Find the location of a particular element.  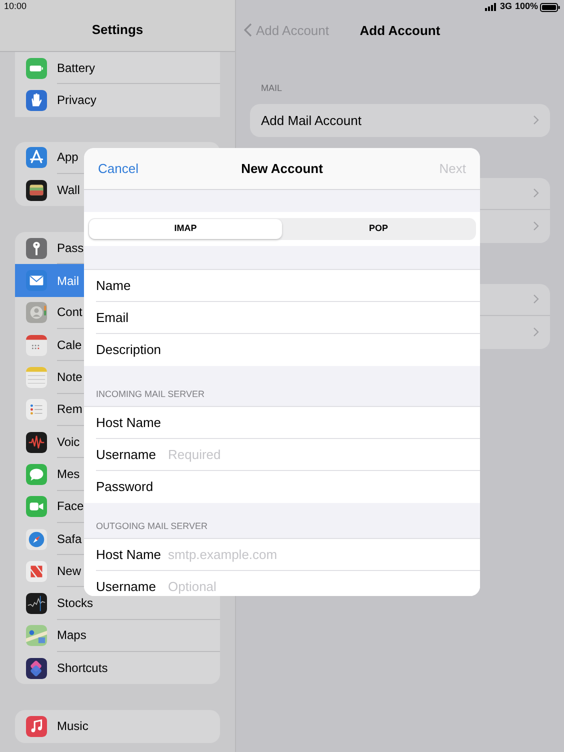

settings-label: Battery is located at coordinates (76, 68).